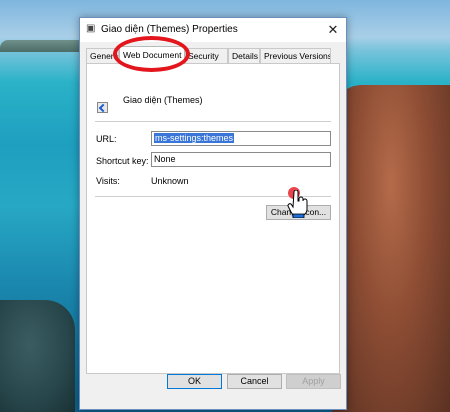 This screenshot has width=450, height=412. Describe the element at coordinates (170, 181) in the screenshot. I see `visits-value: Unknown` at that location.